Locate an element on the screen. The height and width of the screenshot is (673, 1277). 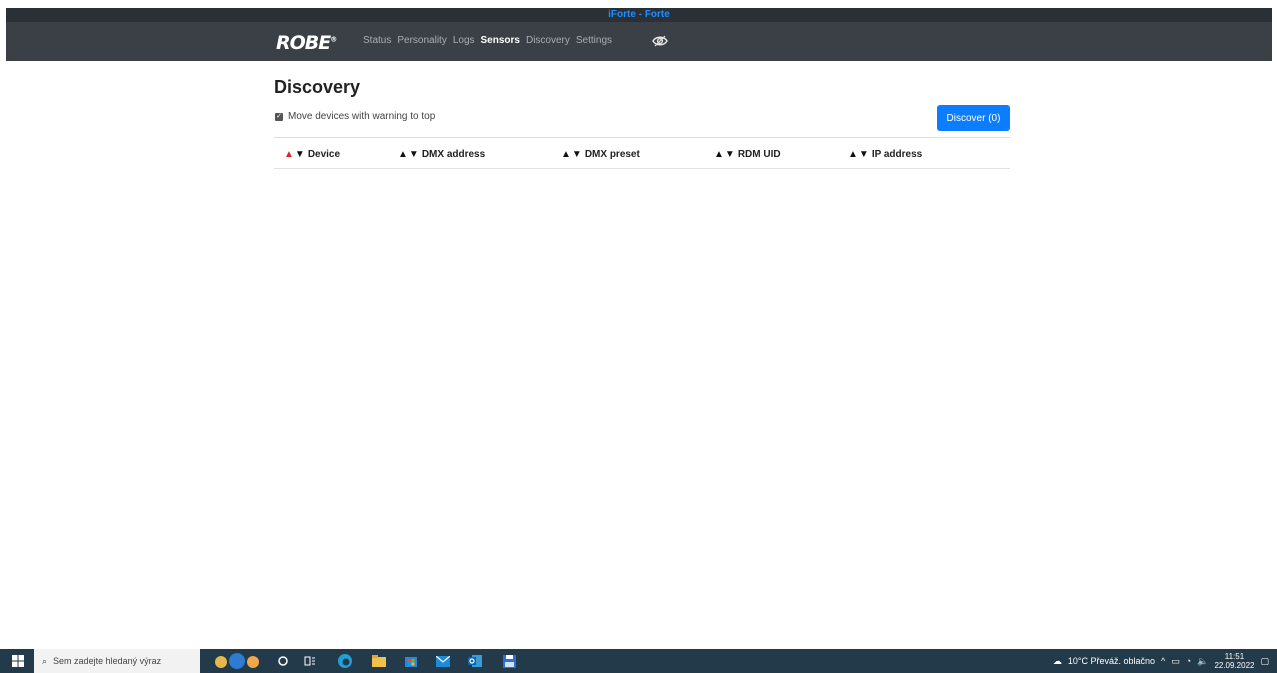
column-dmx-preset: ▲ ▼ DMX preset is located at coordinates (600, 154).